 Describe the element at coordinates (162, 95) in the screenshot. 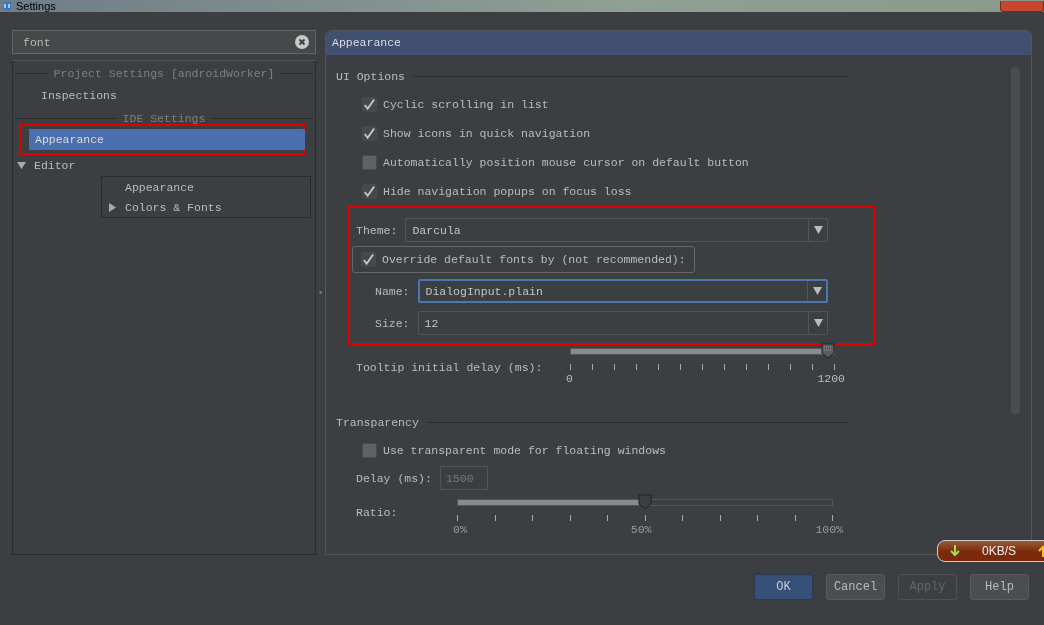

I see `tree-item: Inspections` at that location.